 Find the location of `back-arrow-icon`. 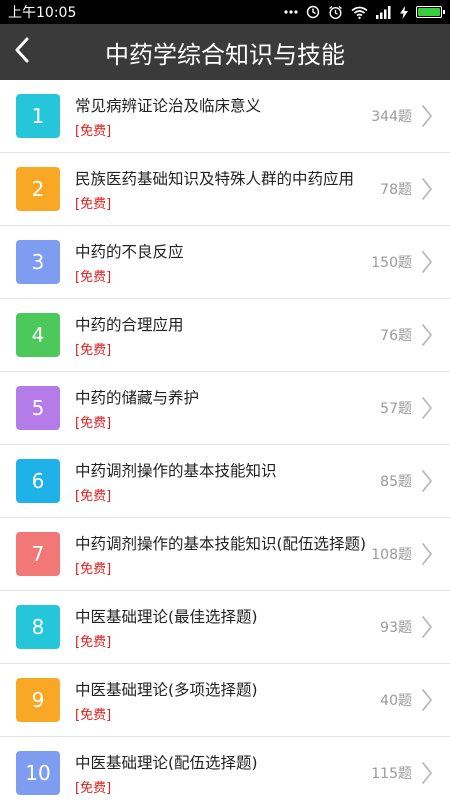

back-arrow-icon is located at coordinates (22, 52).